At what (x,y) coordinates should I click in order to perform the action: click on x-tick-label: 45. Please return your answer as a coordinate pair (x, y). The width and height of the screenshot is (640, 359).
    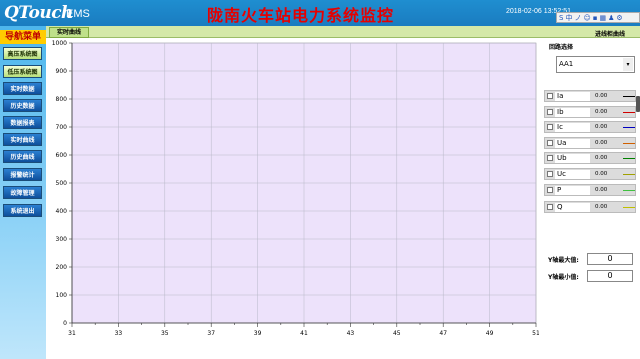
    Looking at the image, I should click on (397, 333).